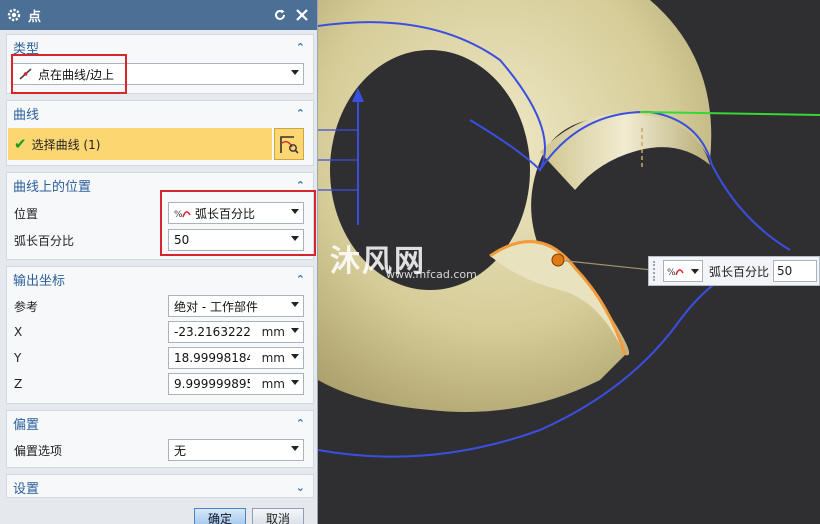 The width and height of the screenshot is (820, 524). What do you see at coordinates (216, 306) in the screenshot?
I see `reference-value: 绝对 - 工作部件` at bounding box center [216, 306].